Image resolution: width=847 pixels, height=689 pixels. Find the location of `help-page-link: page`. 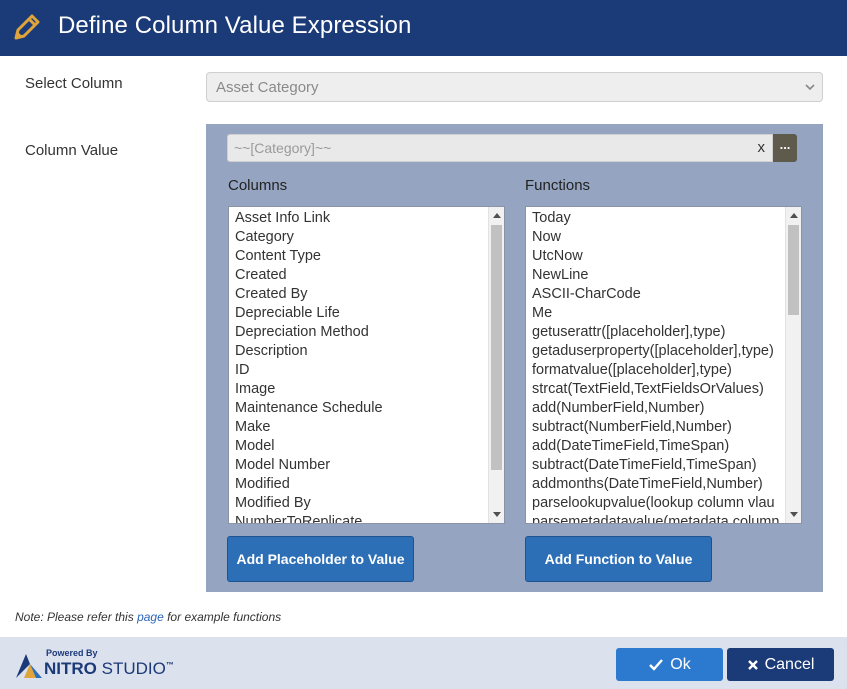

help-page-link: page is located at coordinates (150, 617).